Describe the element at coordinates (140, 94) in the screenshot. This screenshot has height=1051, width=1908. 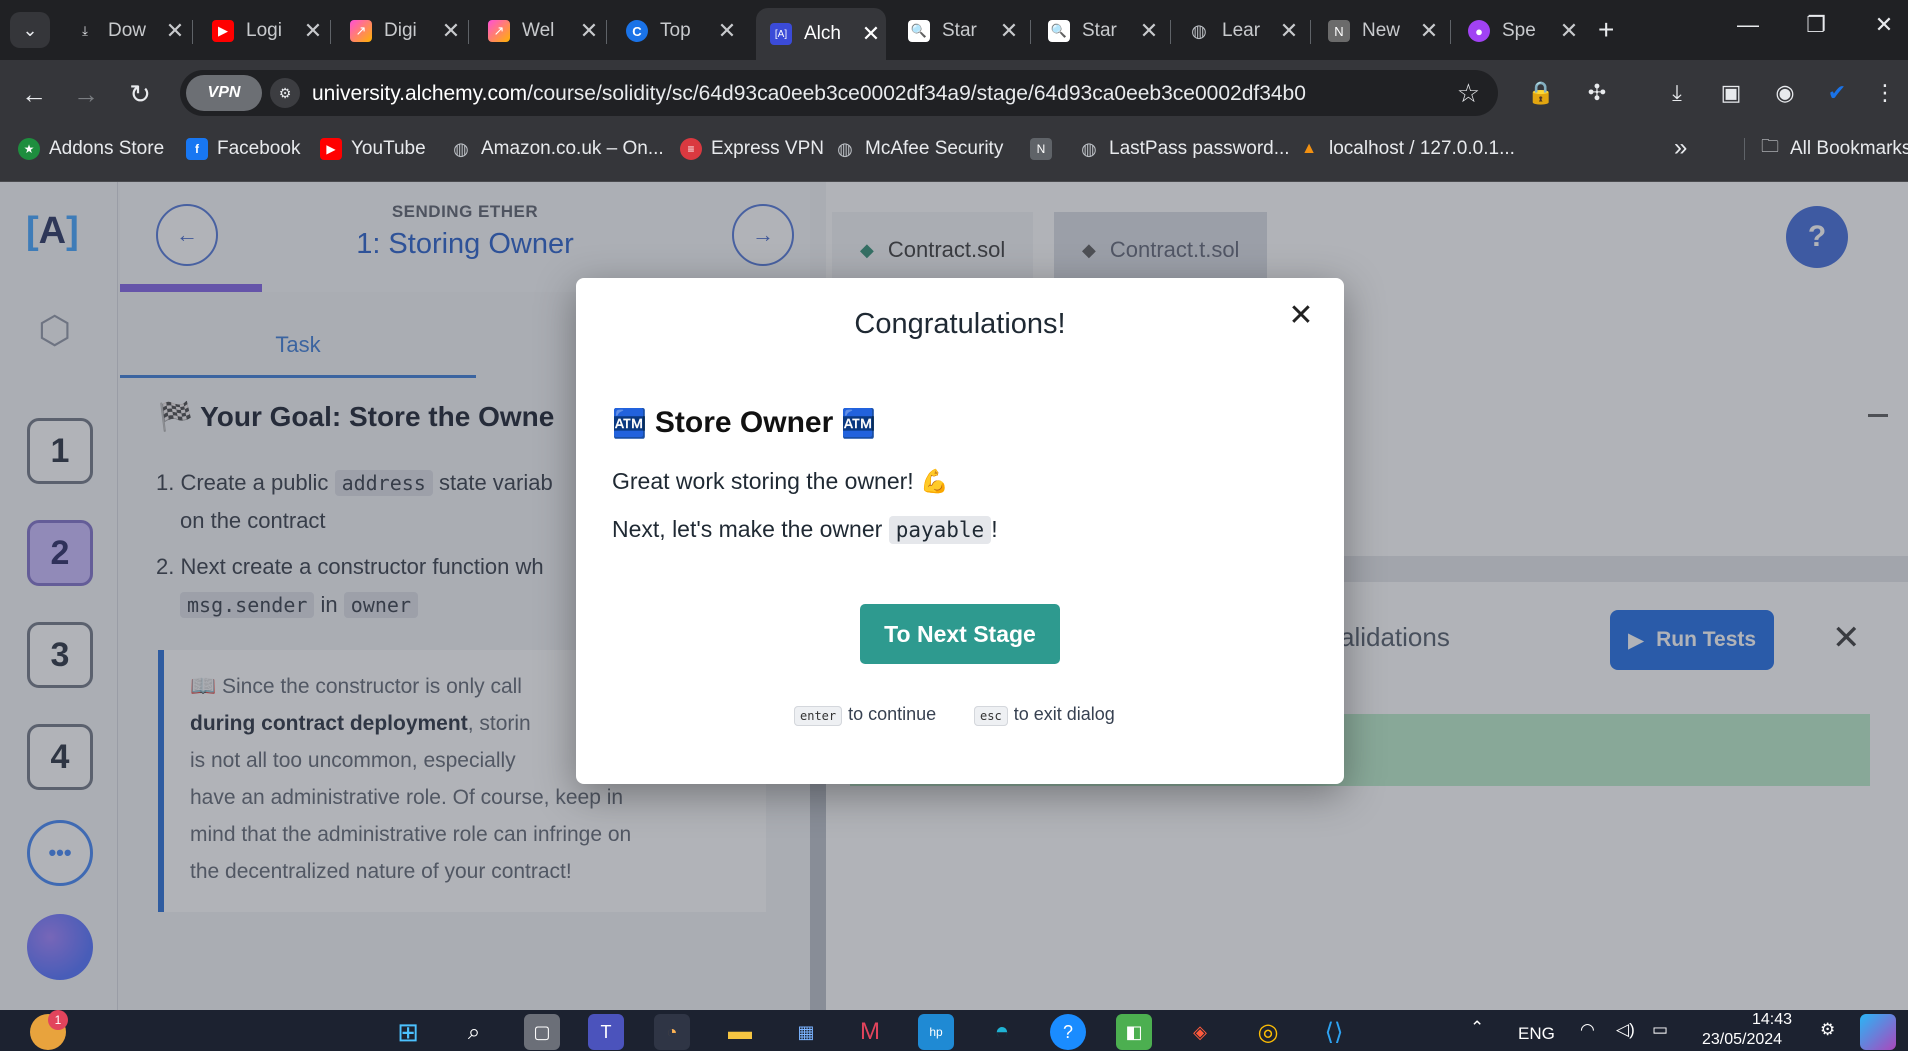
I see `reload-button: ↻` at that location.